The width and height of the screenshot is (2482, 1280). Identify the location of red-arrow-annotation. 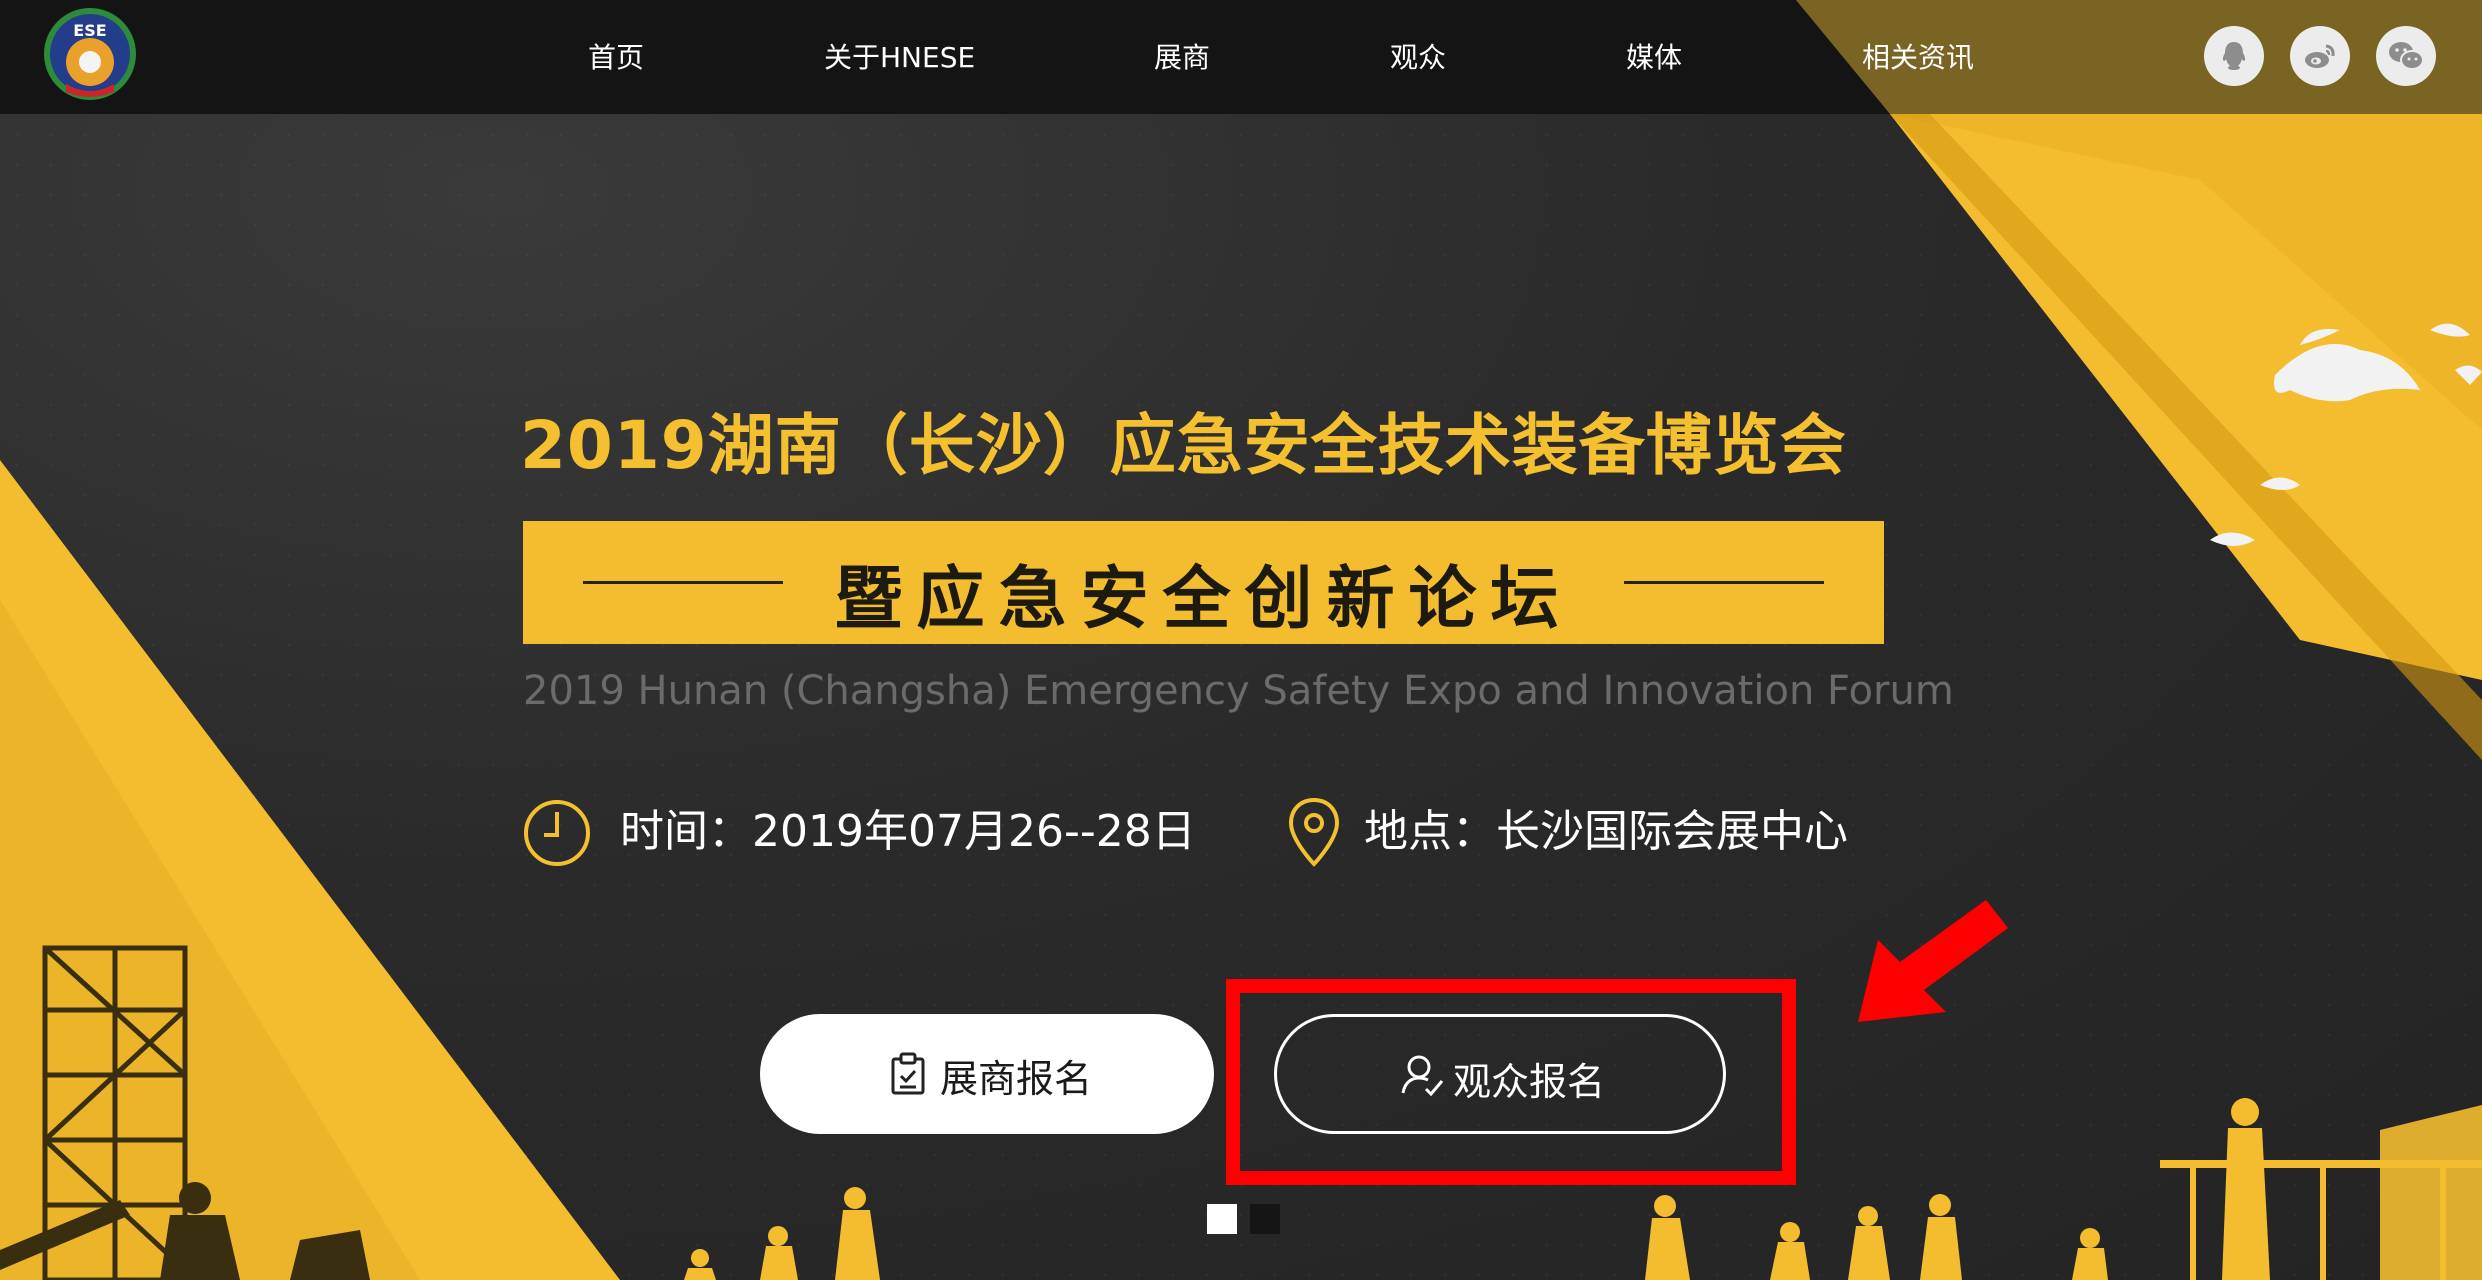
(1933, 961).